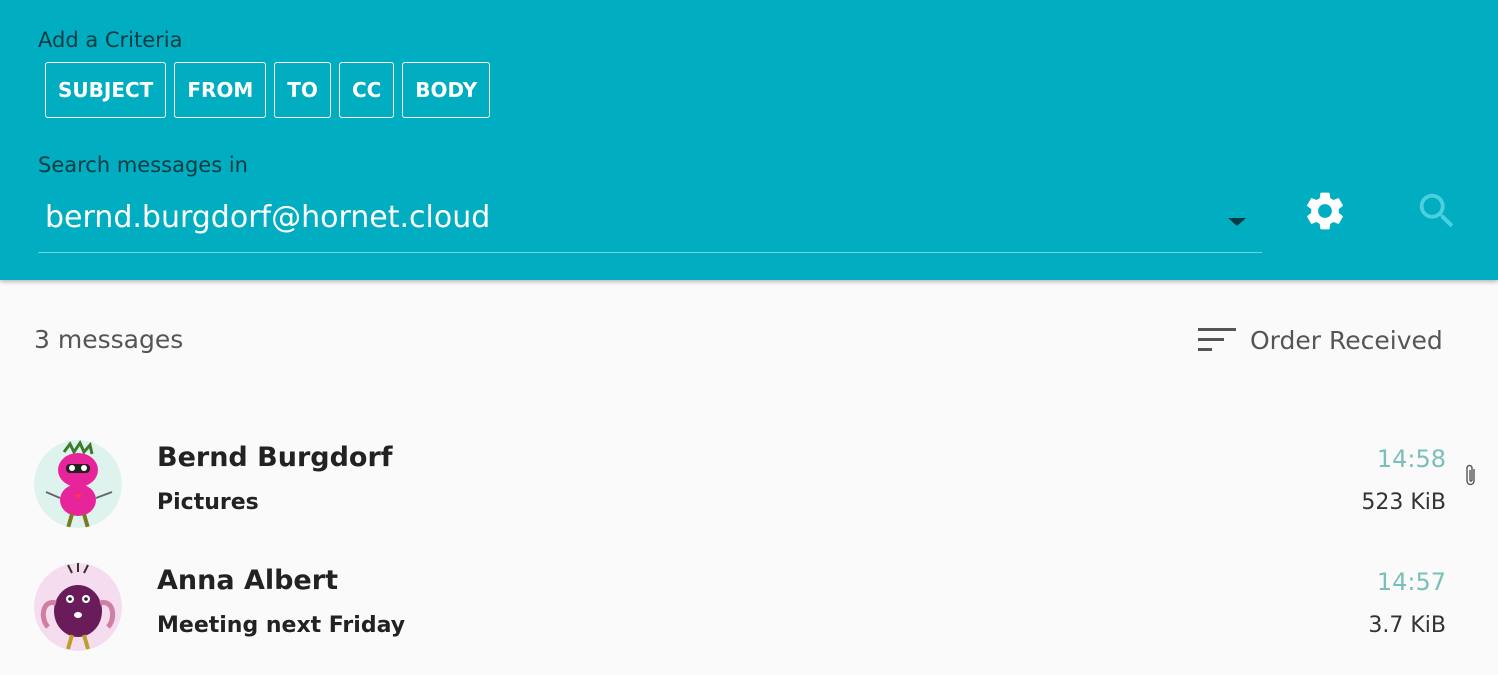 This screenshot has height=675, width=1498. What do you see at coordinates (275, 457) in the screenshot?
I see `message-sender: Bernd Burgdorf` at bounding box center [275, 457].